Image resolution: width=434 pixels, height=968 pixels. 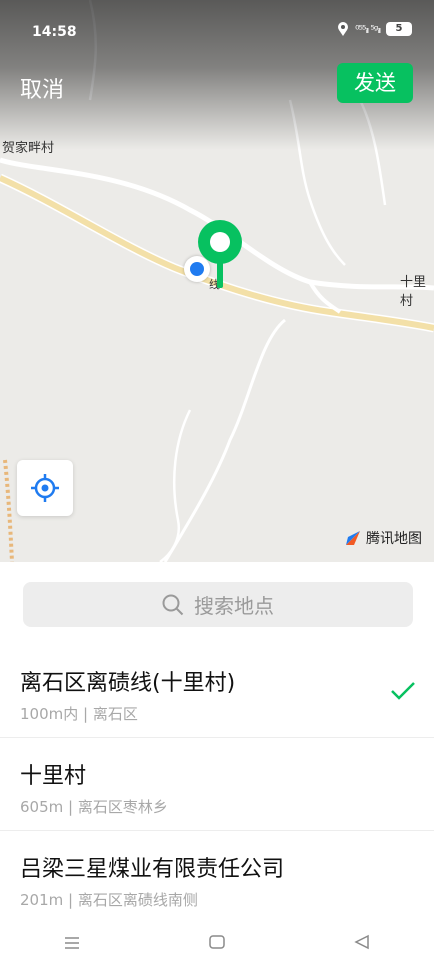 I want to click on menu-icon, so click(x=72, y=942).